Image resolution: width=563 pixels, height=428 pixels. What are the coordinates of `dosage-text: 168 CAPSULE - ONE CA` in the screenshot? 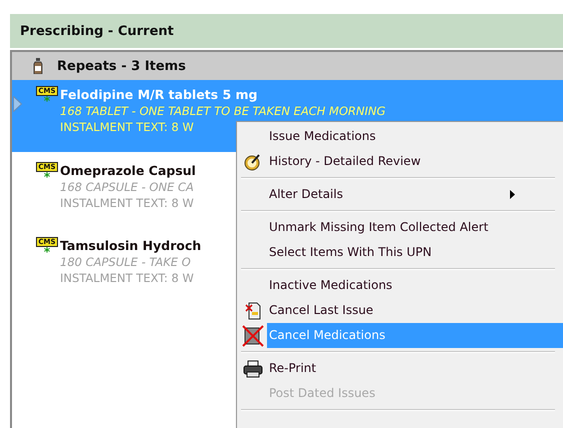 It's located at (127, 187).